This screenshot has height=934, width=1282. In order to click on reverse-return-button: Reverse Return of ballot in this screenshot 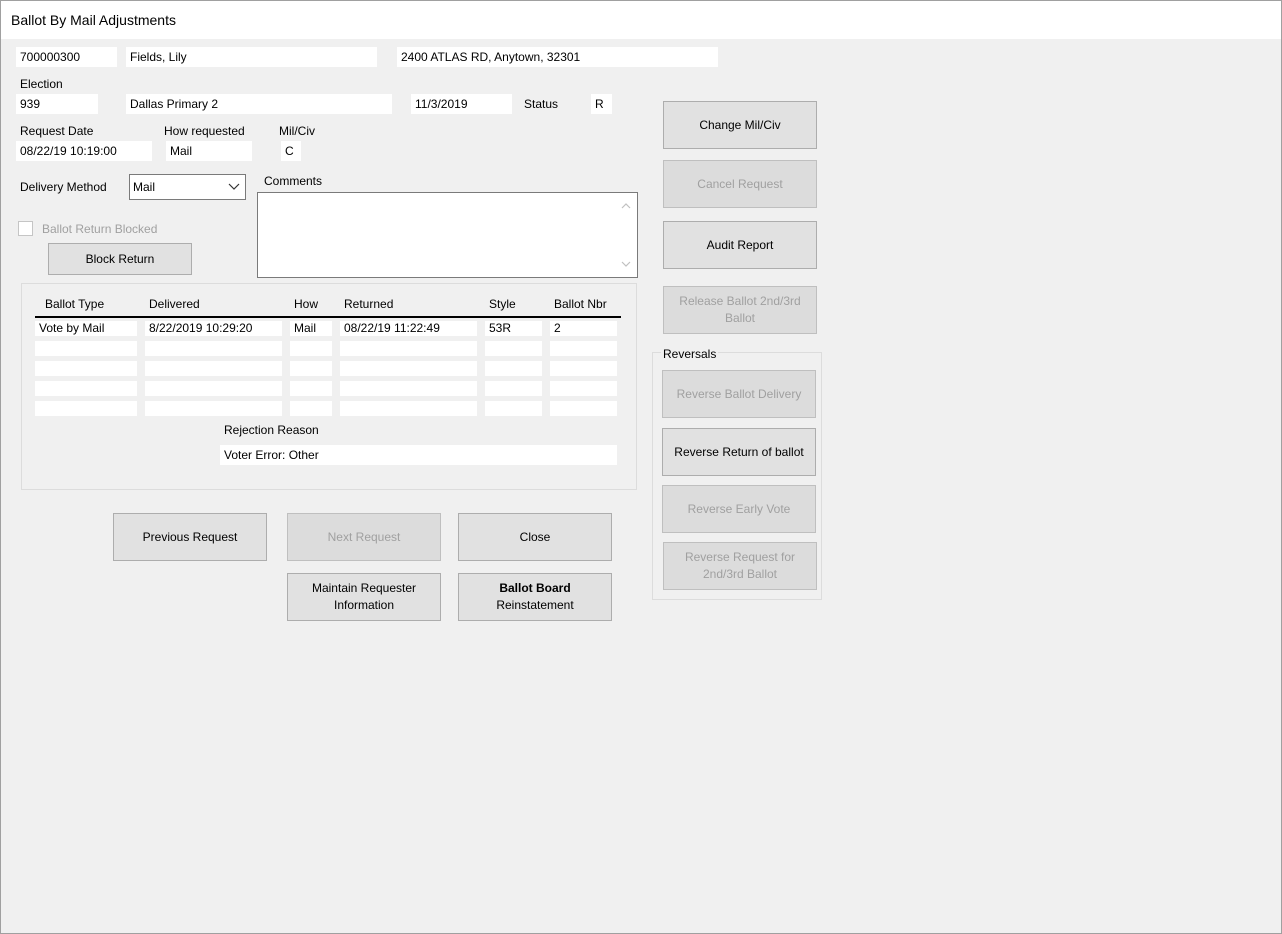, I will do `click(739, 452)`.